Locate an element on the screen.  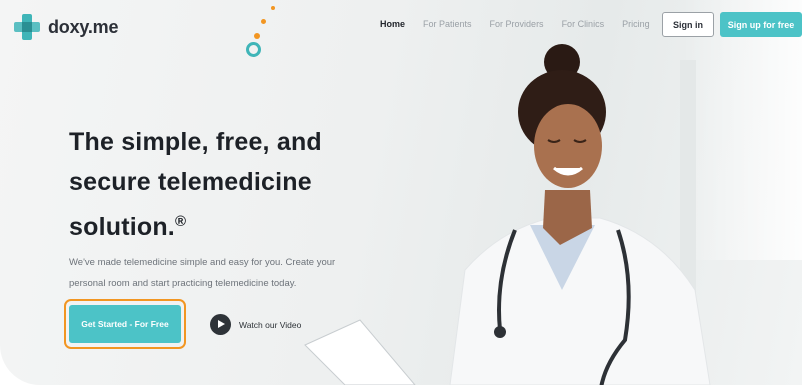
hero-headline-line-2: secure telemedicine is located at coordinates (190, 182).